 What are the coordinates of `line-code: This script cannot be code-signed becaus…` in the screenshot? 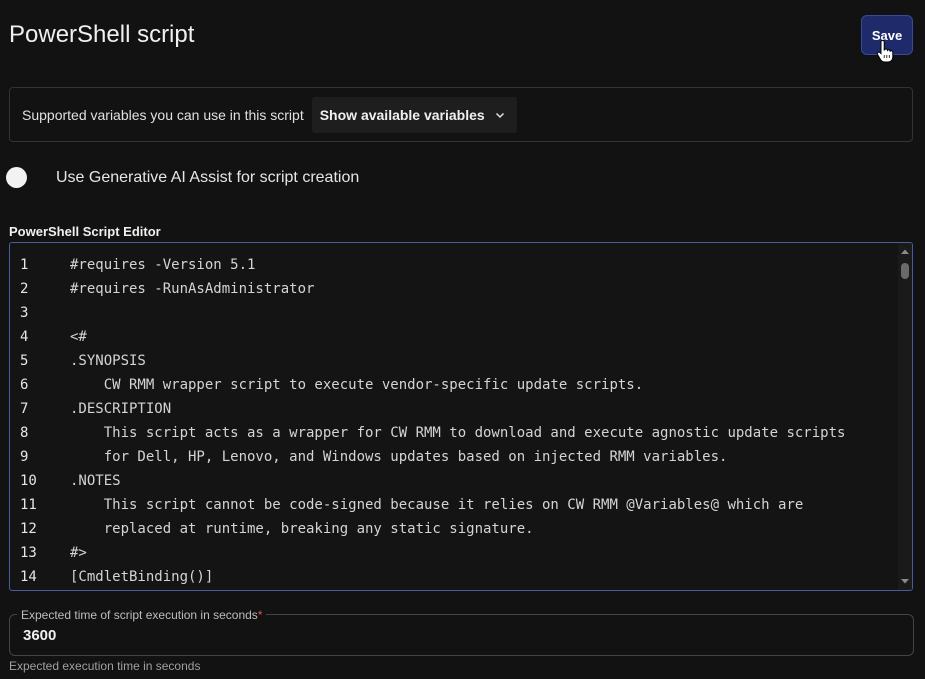 It's located at (437, 505).